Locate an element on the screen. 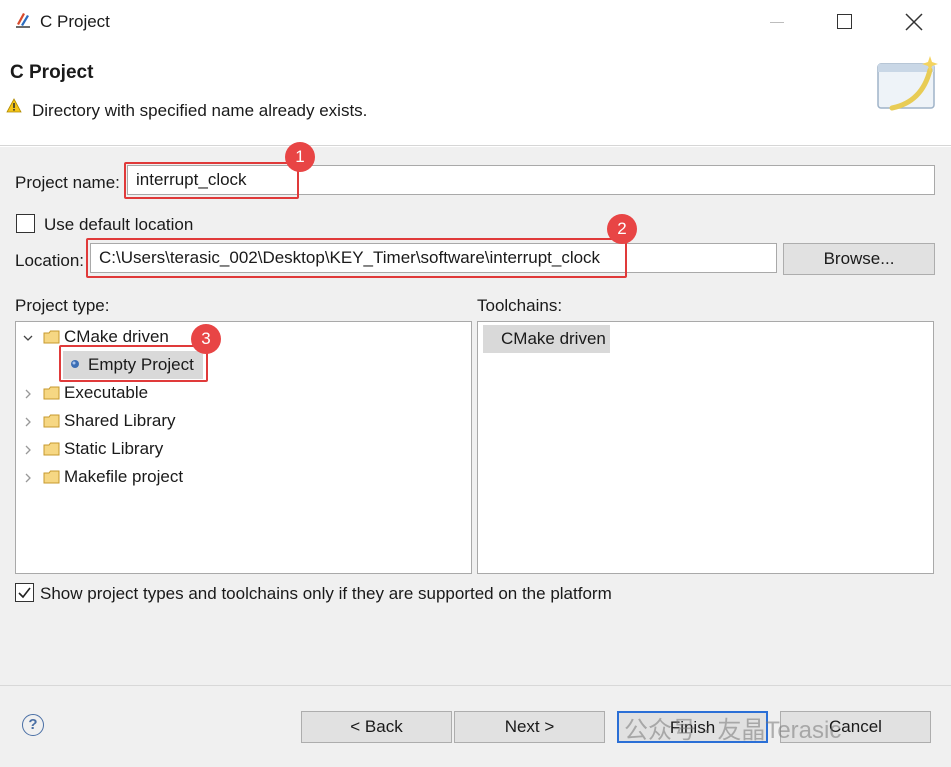 The height and width of the screenshot is (767, 951). tree-item-static-library: Static Library is located at coordinates (113, 449).